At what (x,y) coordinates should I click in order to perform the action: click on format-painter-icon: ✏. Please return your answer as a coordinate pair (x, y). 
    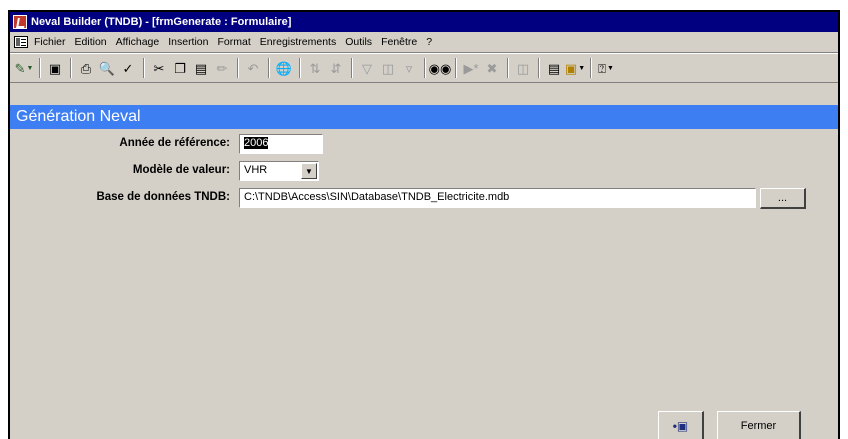
    Looking at the image, I should click on (222, 68).